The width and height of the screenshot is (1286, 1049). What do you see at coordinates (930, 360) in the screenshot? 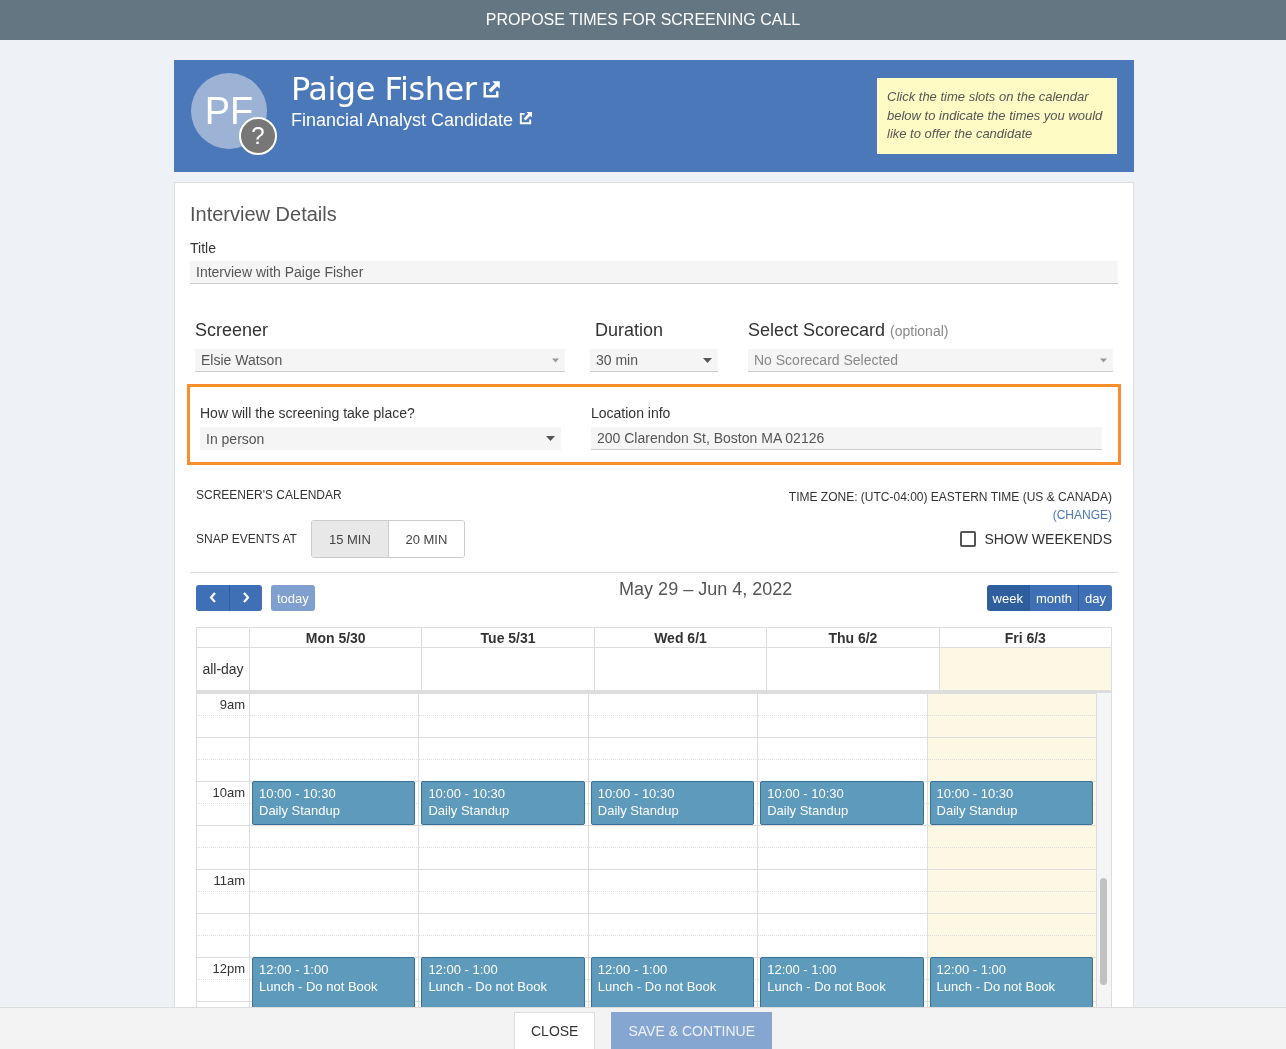
I see `scorecard-select: No Scorecard Selected` at bounding box center [930, 360].